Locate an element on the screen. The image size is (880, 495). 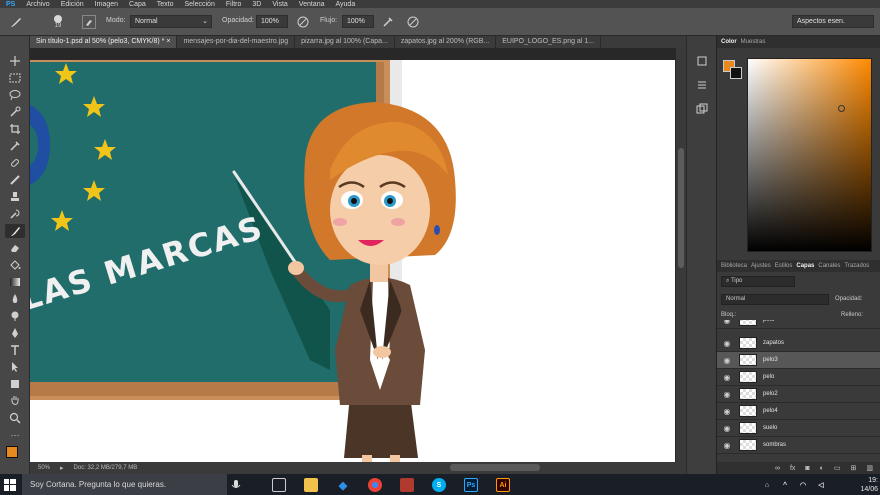
layer-filter-select: ⌕ Tipo is located at coordinates (758, 281).